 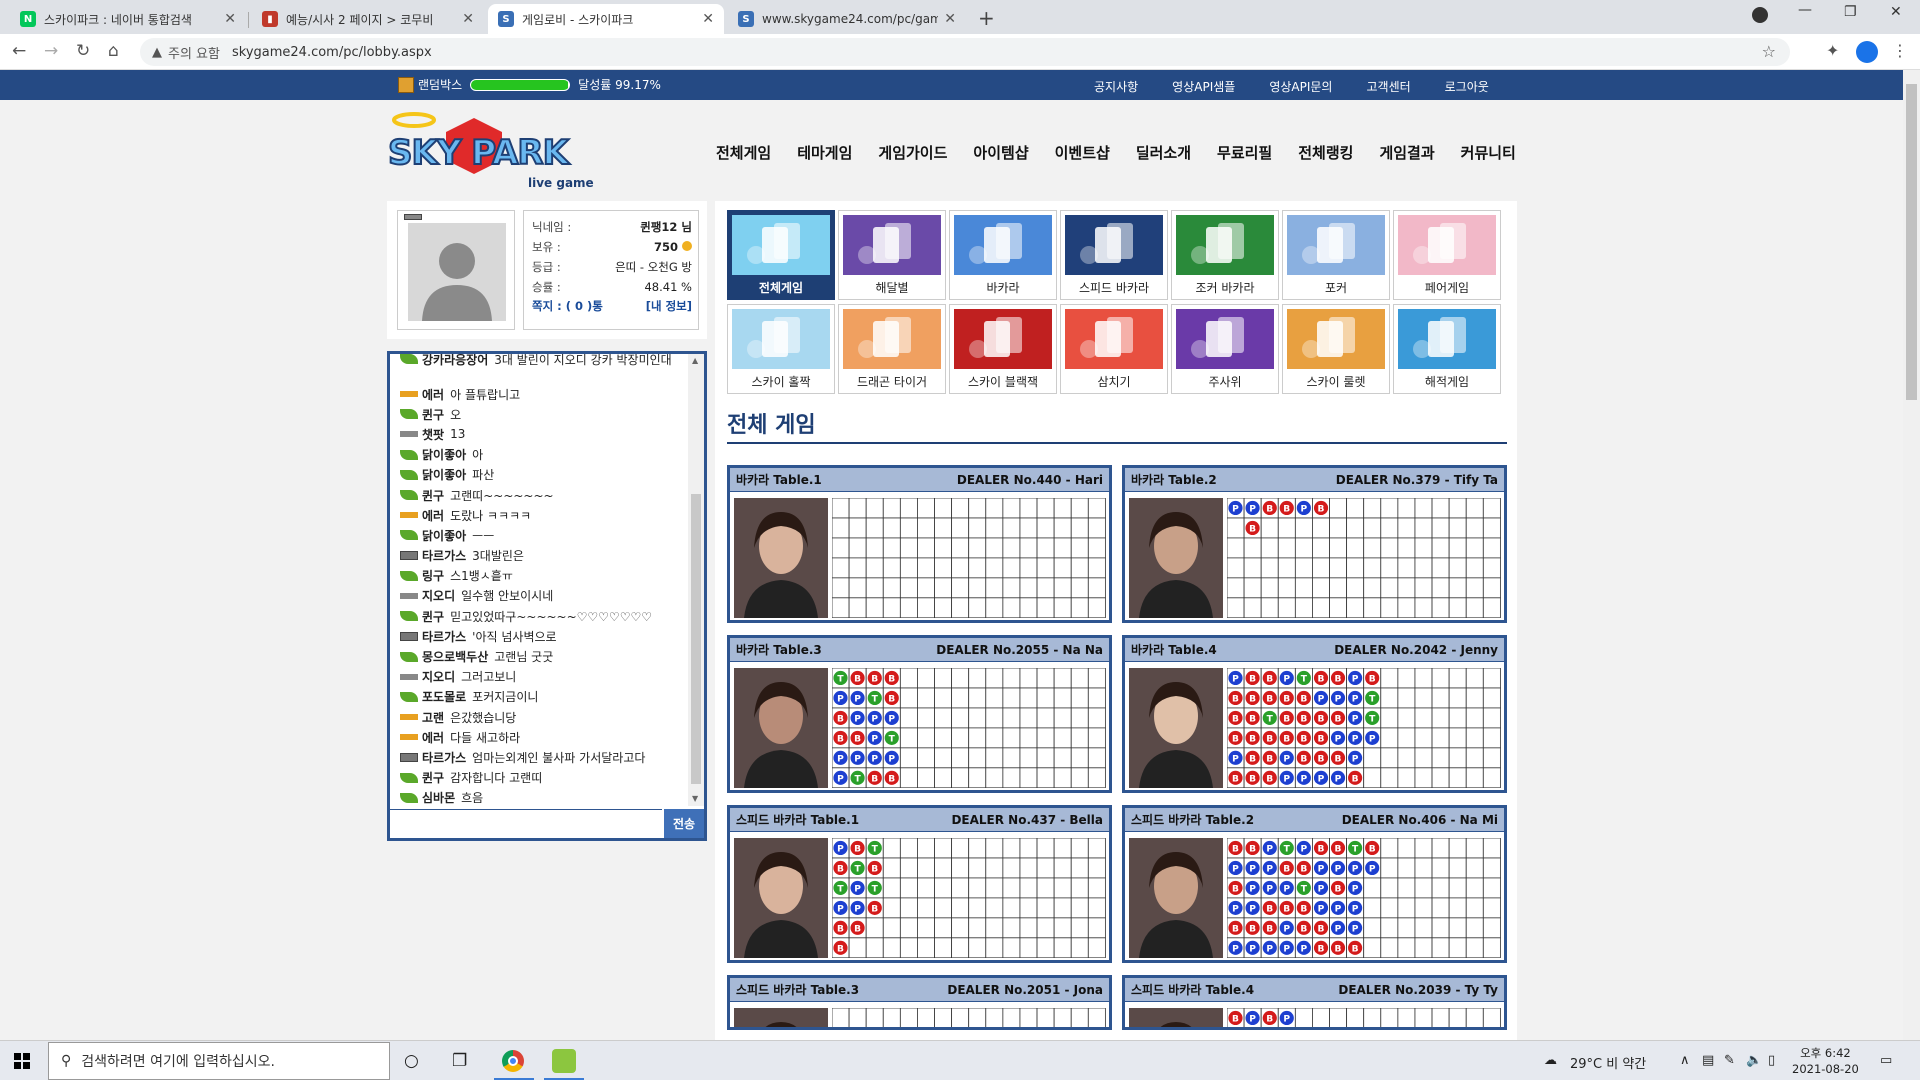 What do you see at coordinates (1114, 255) in the screenshot?
I see `game-tile: 스피드 바카라` at bounding box center [1114, 255].